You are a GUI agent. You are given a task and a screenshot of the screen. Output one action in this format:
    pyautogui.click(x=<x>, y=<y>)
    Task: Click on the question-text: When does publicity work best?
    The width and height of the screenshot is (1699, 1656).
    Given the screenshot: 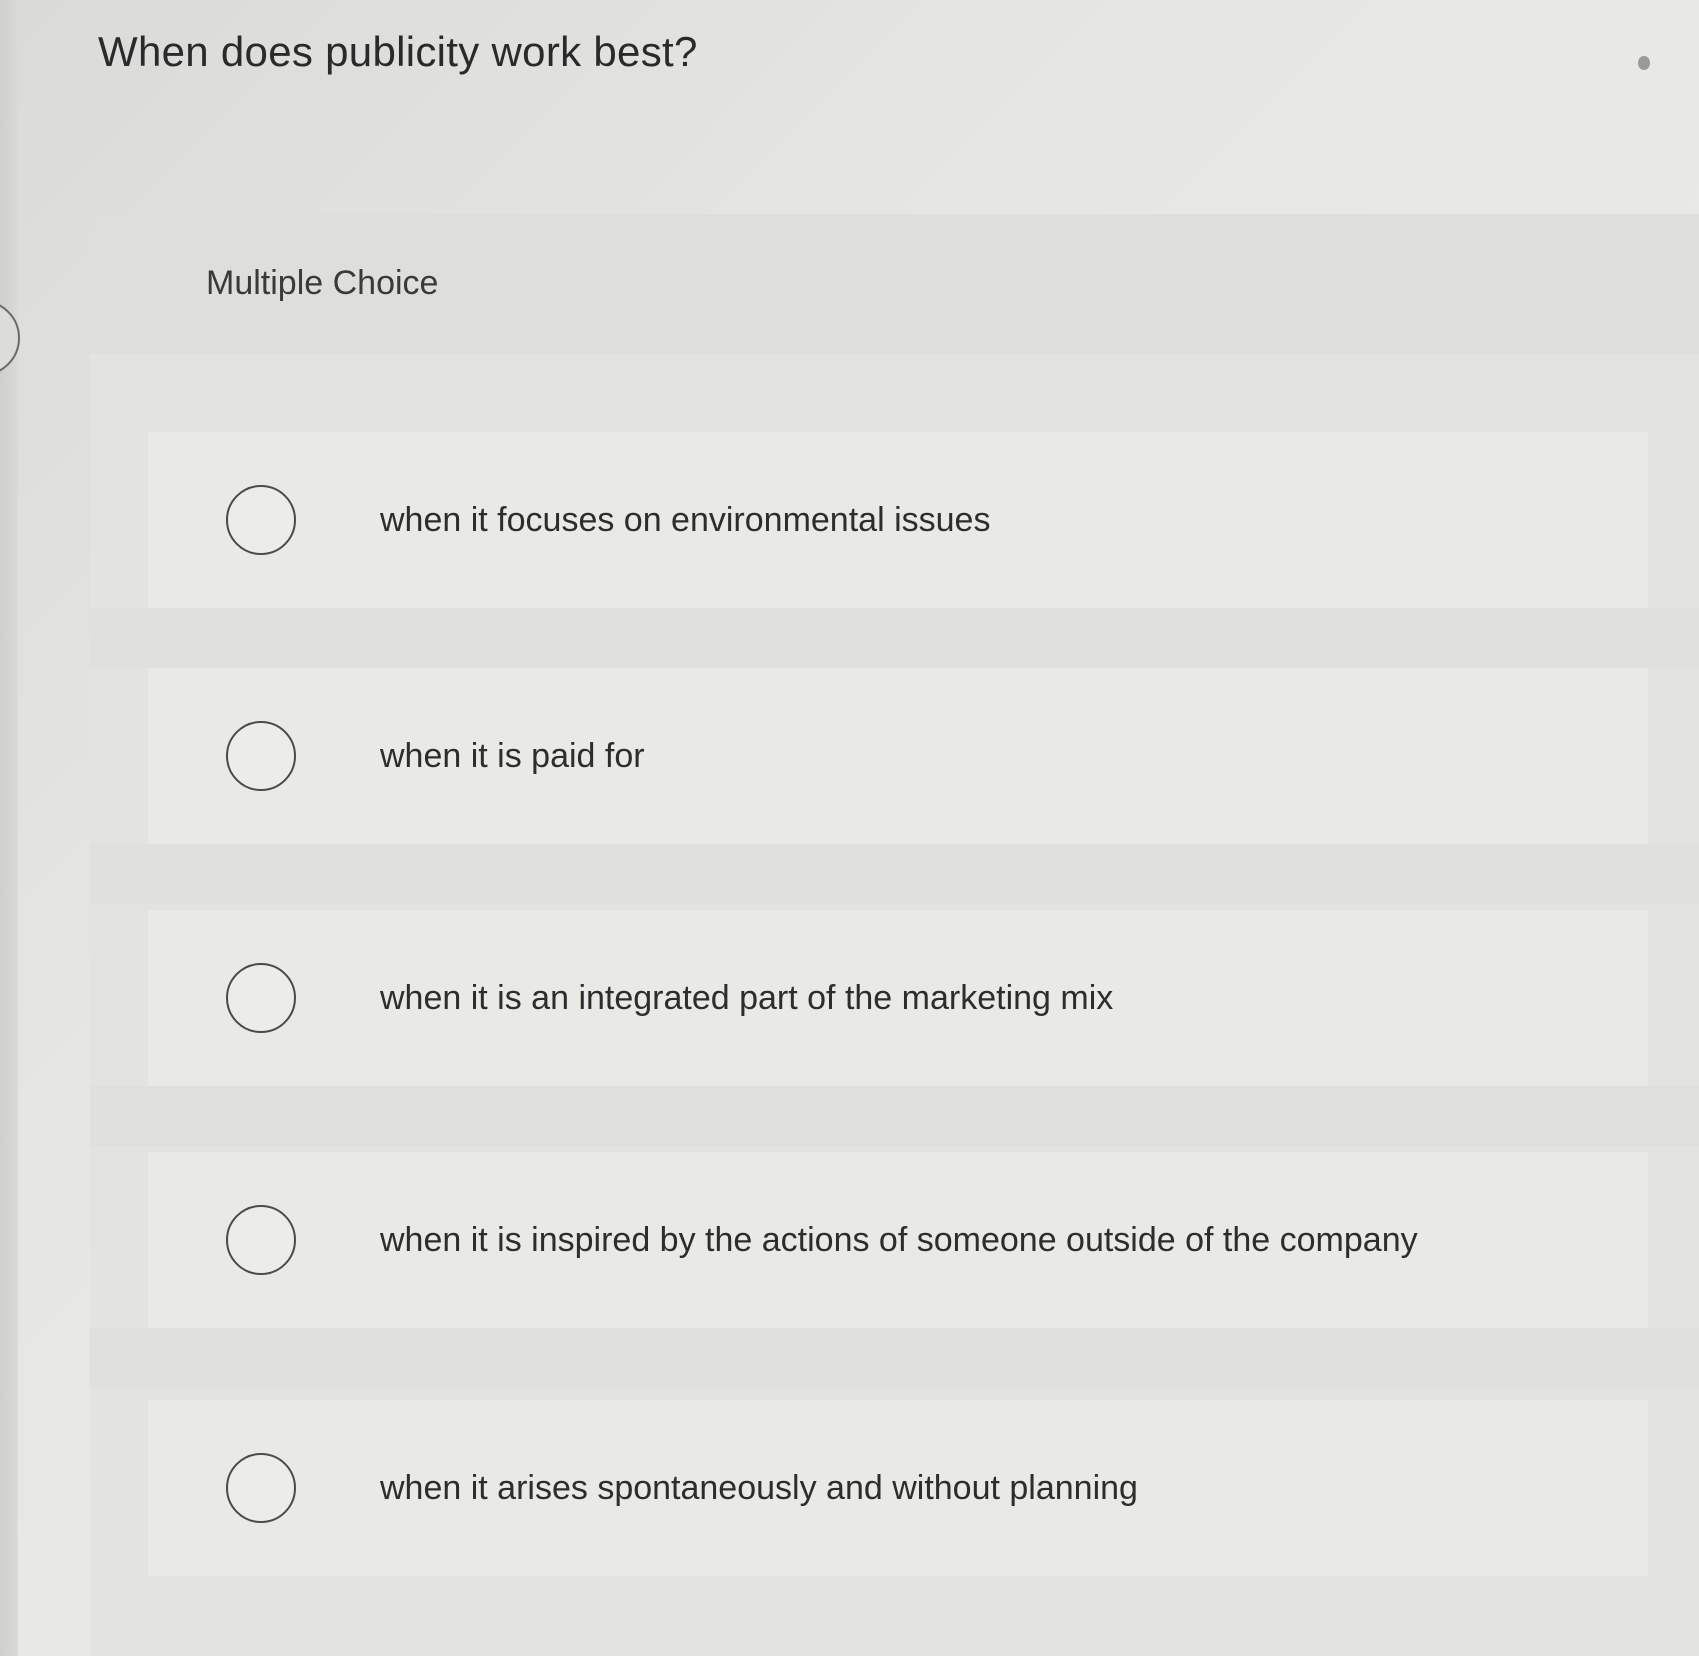 What is the action you would take?
    pyautogui.click(x=398, y=51)
    